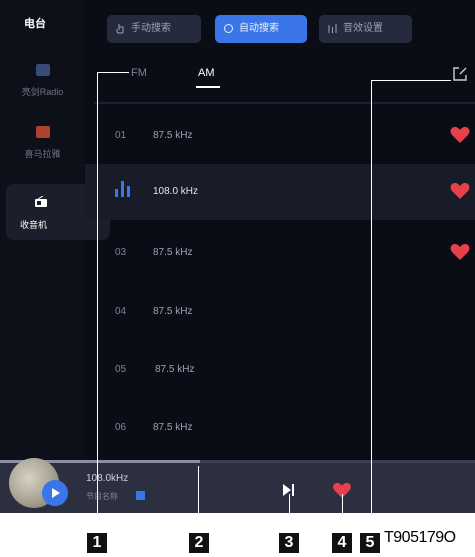 Image resolution: width=475 pixels, height=557 pixels. I want to click on sound-settings-button: 音效设置, so click(365, 29).